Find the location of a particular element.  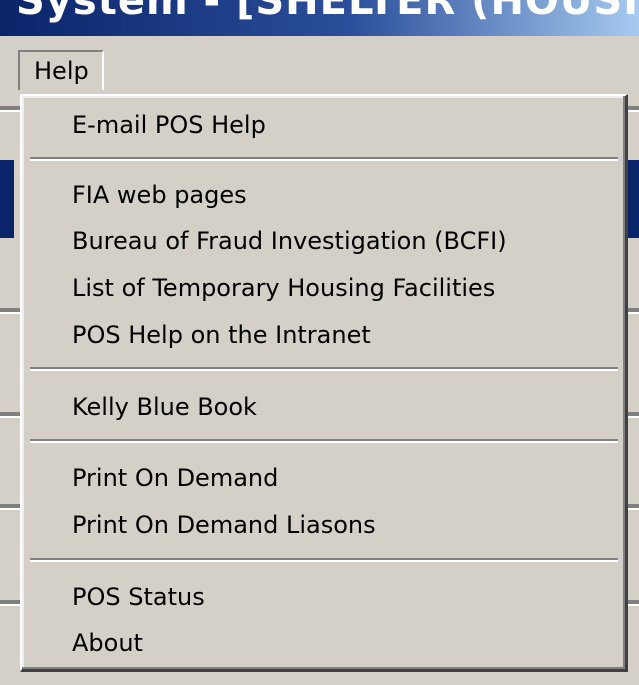

menu-item-pos-status: POS Status is located at coordinates (138, 597).